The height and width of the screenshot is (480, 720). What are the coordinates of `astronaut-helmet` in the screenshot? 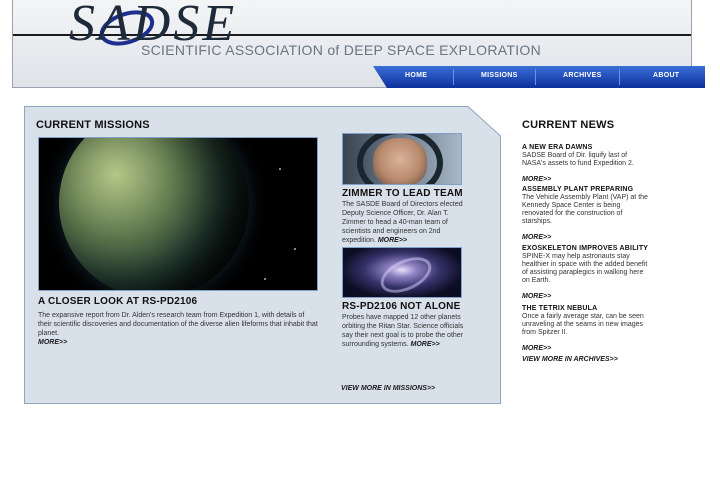 It's located at (400, 159).